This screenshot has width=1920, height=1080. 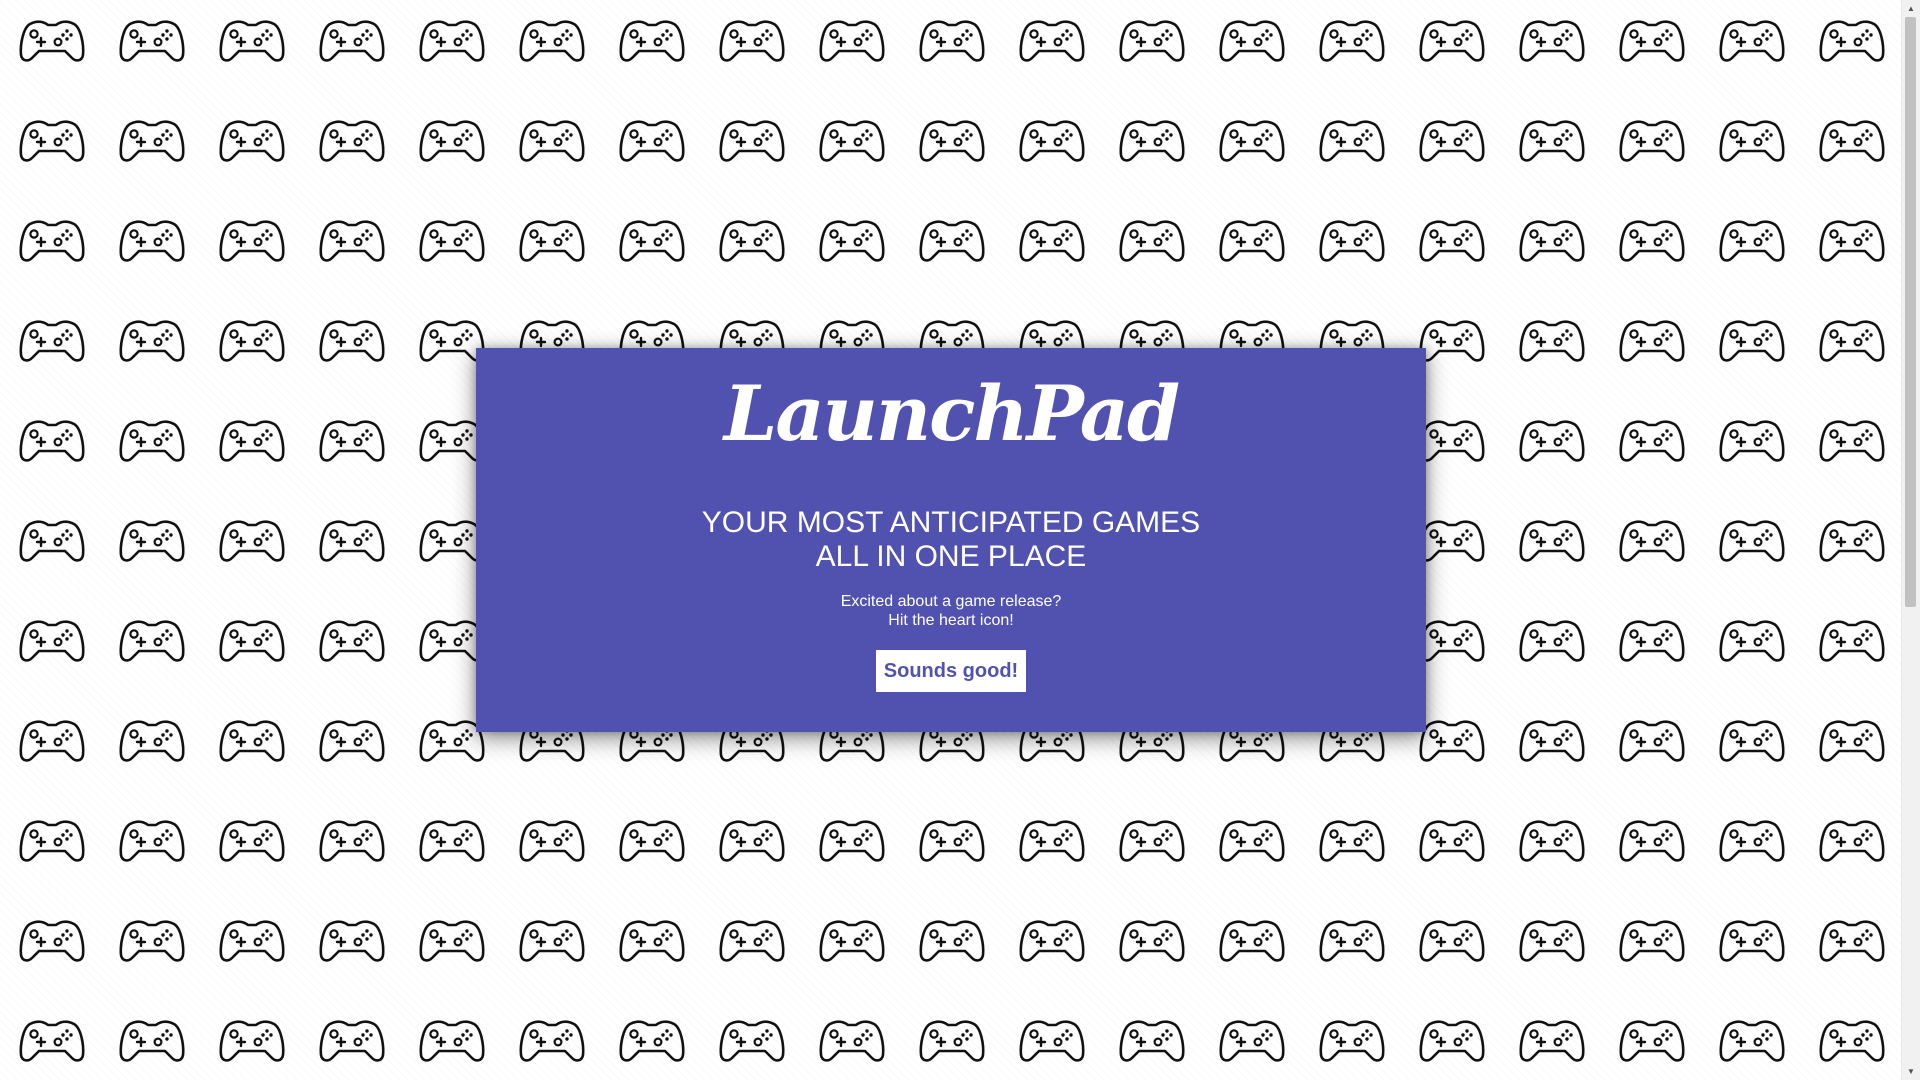 I want to click on vertical-scrollbar: ▲ ▼, so click(x=1910, y=540).